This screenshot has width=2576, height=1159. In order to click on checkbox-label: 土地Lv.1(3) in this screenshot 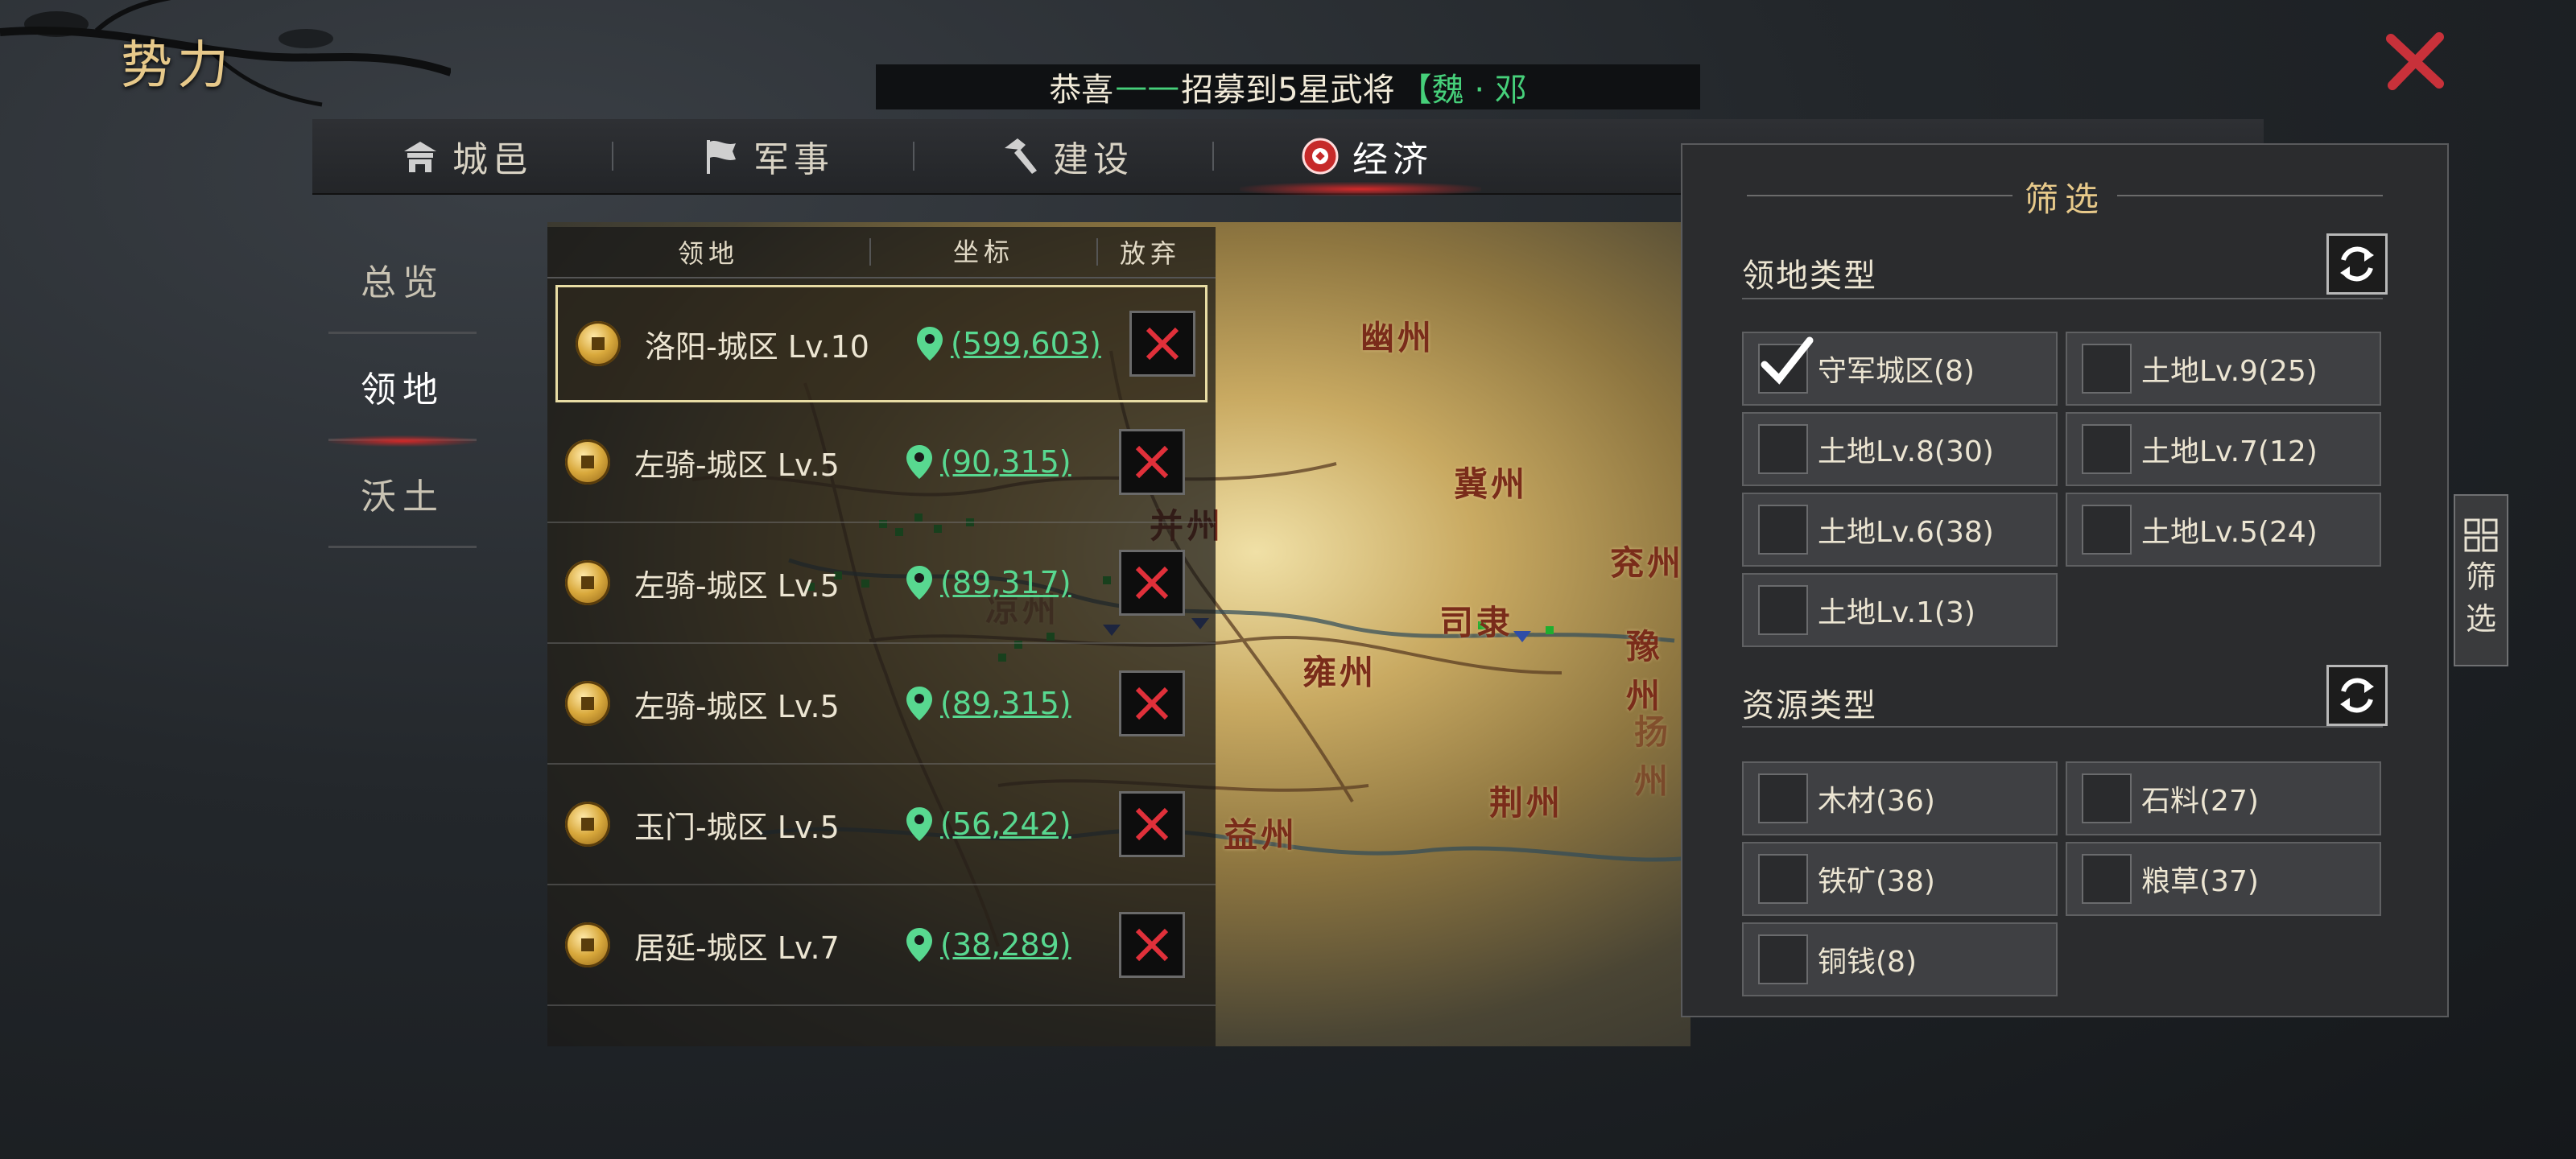, I will do `click(1896, 612)`.